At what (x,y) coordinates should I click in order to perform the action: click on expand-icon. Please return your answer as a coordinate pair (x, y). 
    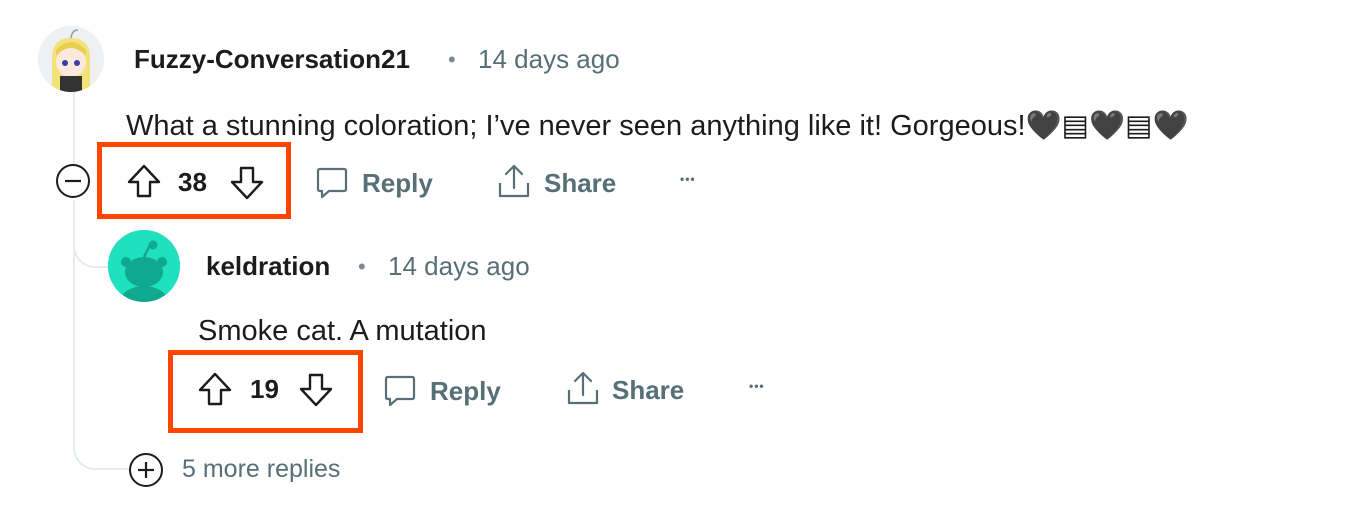
    Looking at the image, I should click on (146, 470).